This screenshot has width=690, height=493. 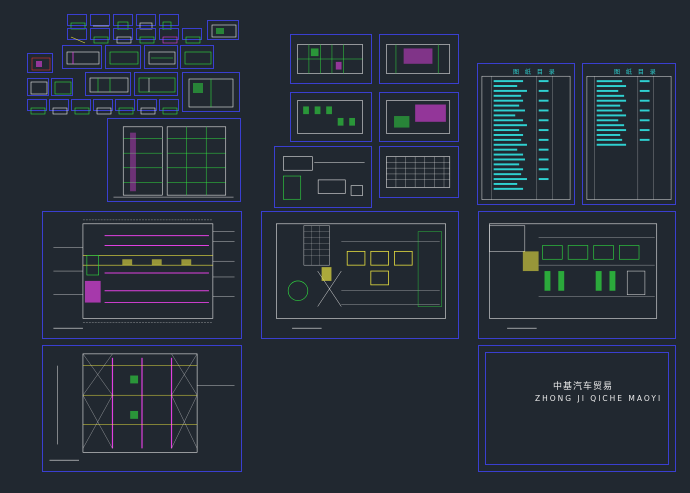 I want to click on ground-floor-plan-sheet, so click(x=142, y=275).